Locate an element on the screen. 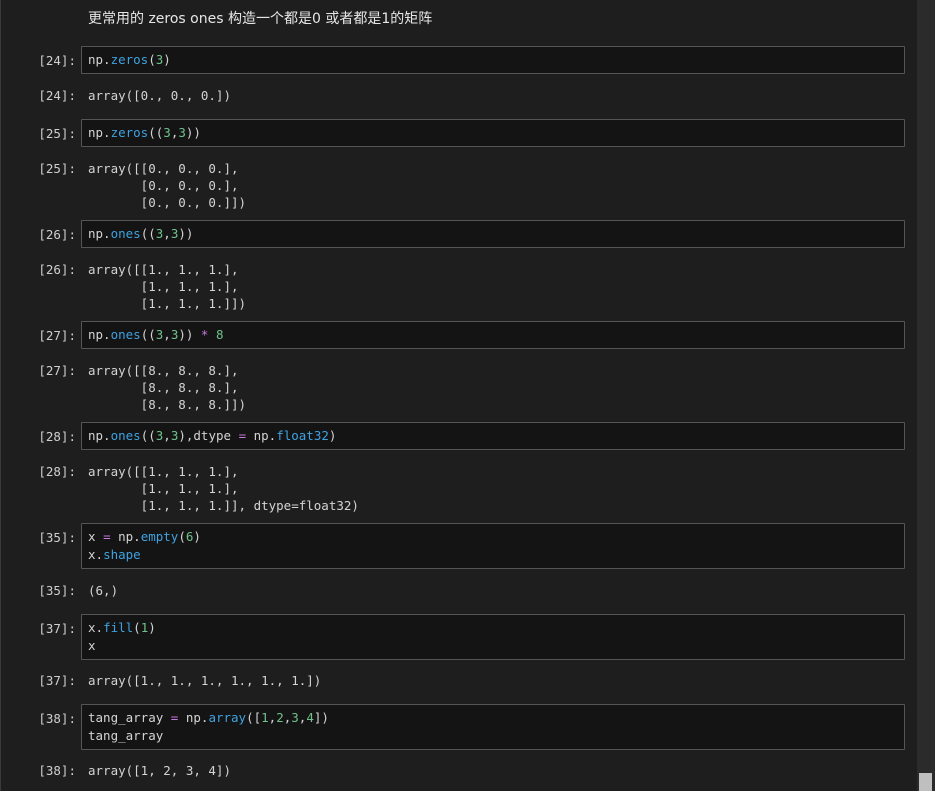  code-cell-input: np.ones((3,3),dtype = np.float32) is located at coordinates (493, 436).